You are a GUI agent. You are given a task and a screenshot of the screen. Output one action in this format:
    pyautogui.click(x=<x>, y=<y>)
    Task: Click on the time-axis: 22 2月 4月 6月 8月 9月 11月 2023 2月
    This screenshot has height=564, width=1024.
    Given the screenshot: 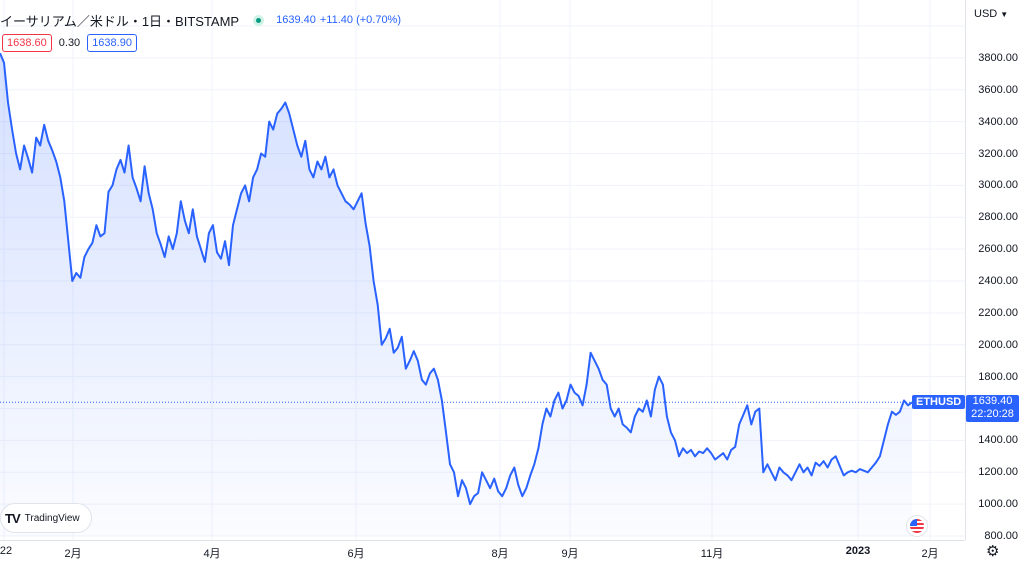 What is the action you would take?
    pyautogui.click(x=482, y=552)
    